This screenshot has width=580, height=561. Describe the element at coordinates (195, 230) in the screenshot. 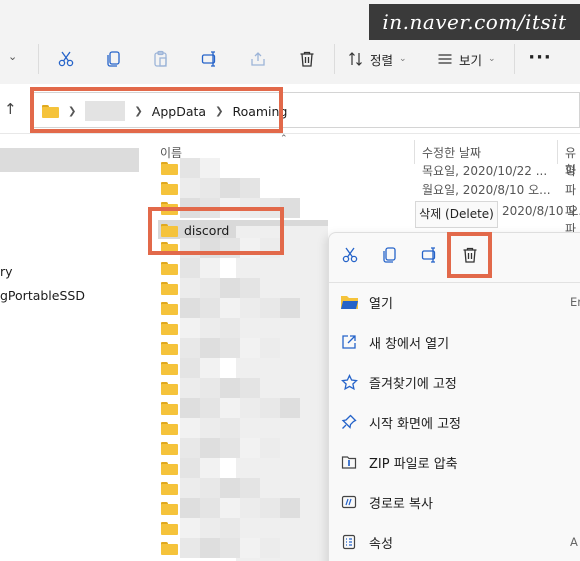

I see `folder-row-discord: discord` at that location.